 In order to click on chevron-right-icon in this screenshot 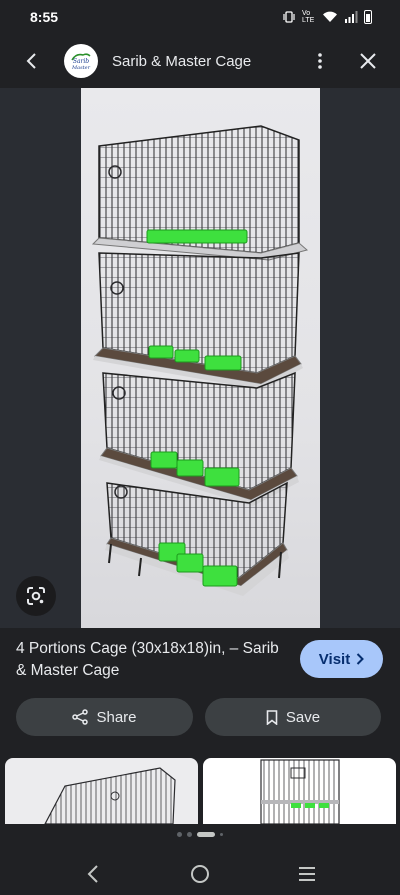, I will do `click(360, 659)`.